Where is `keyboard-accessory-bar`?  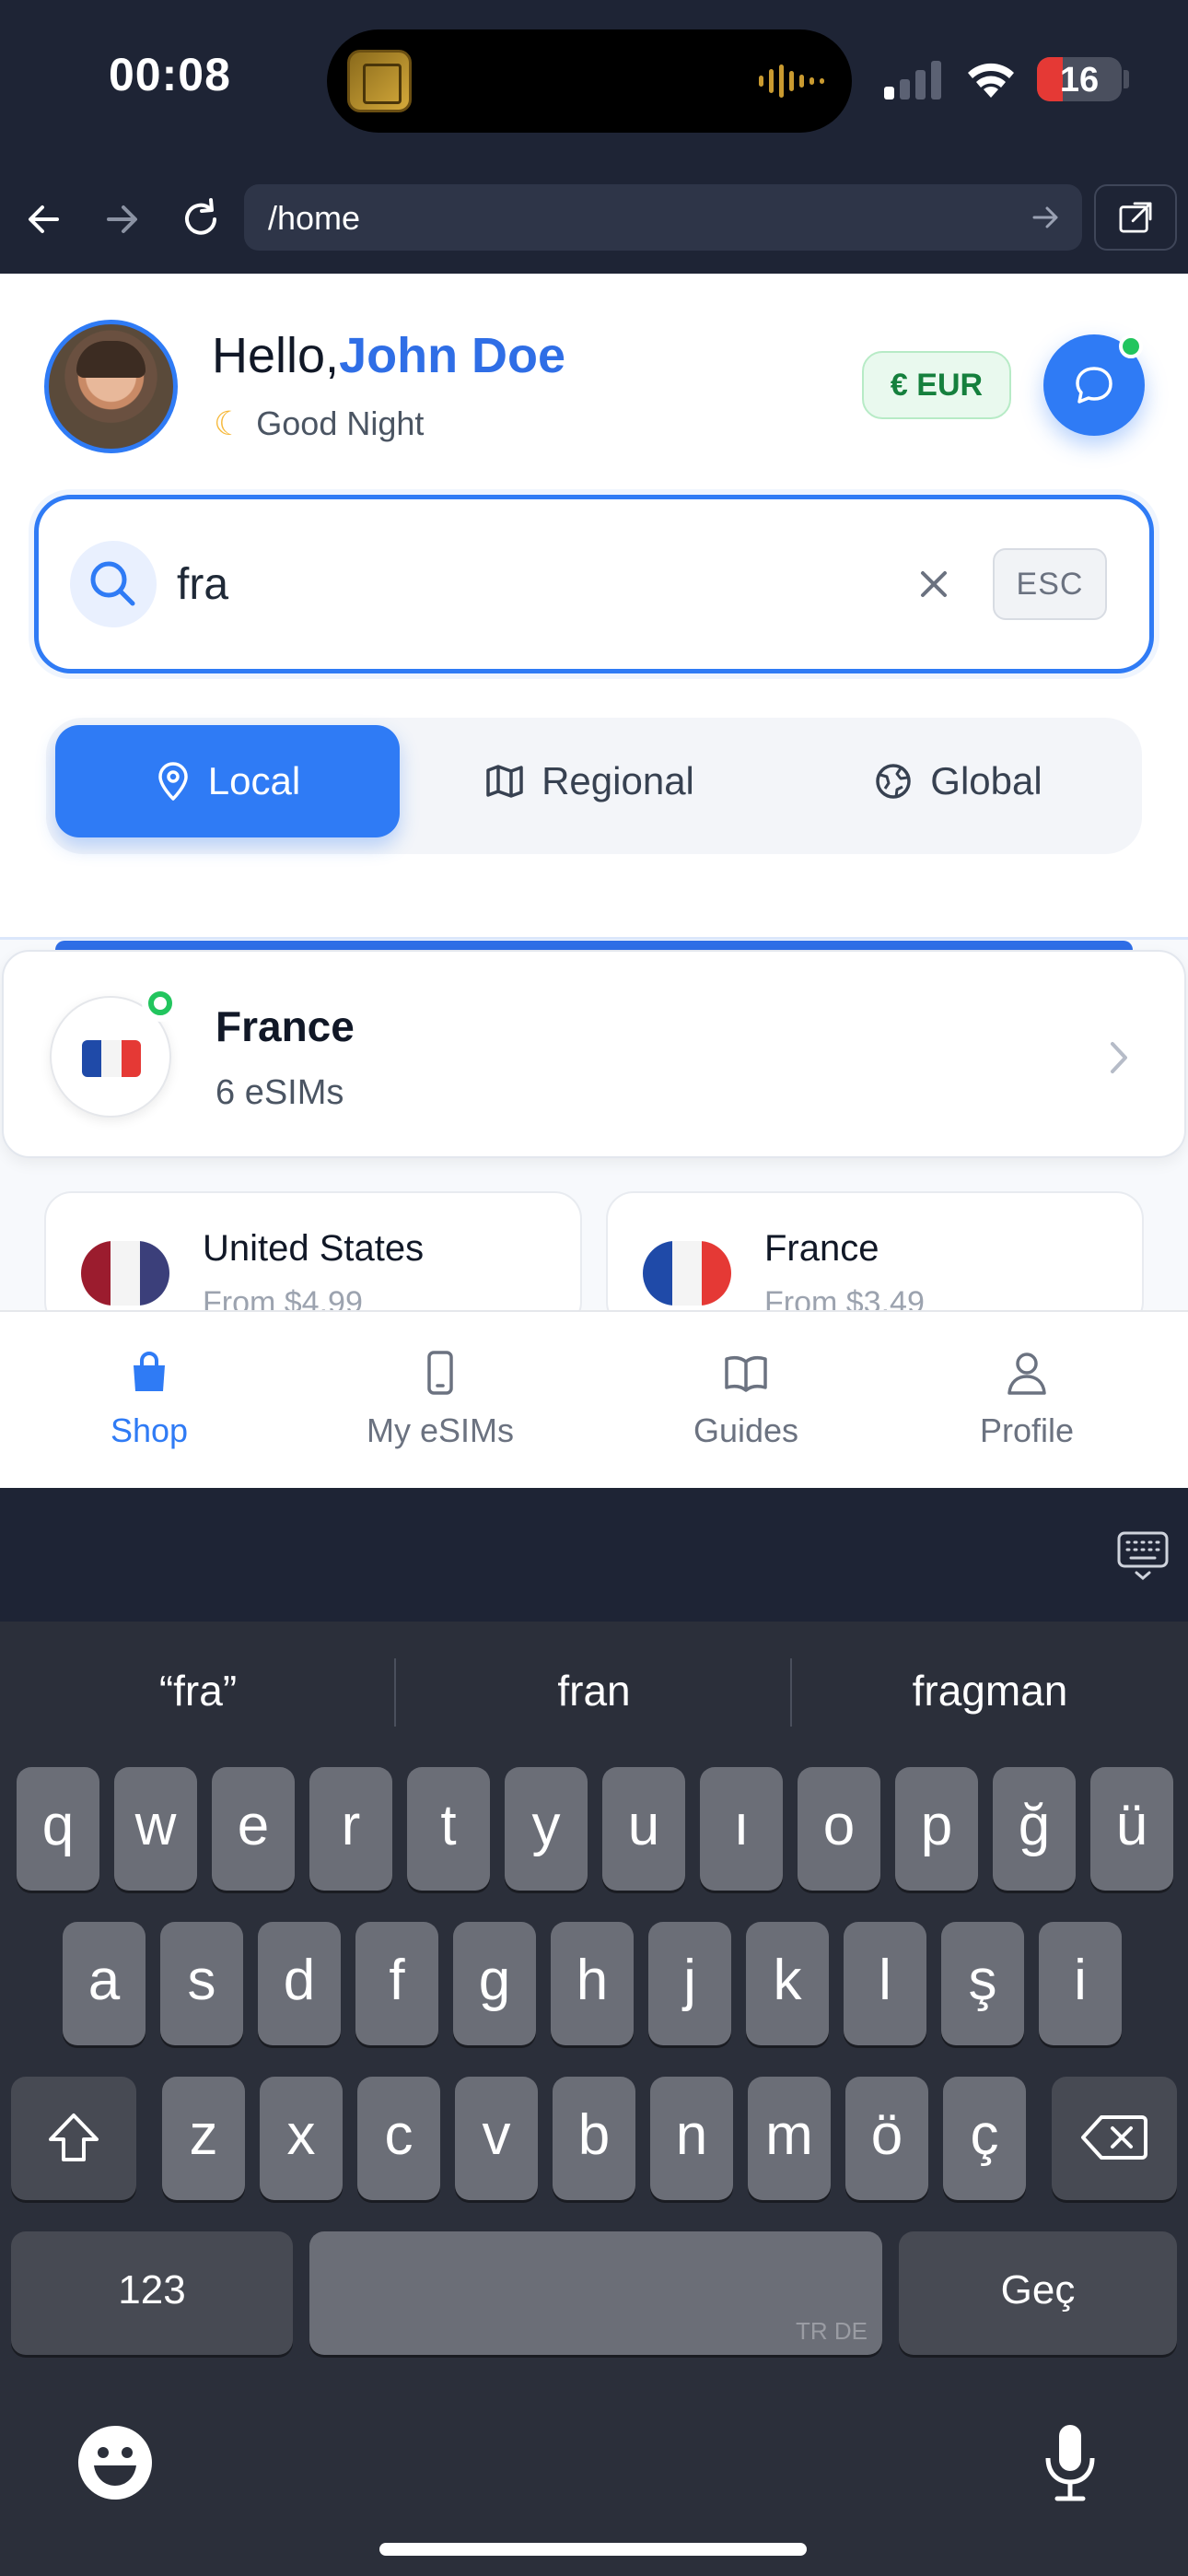 keyboard-accessory-bar is located at coordinates (594, 1555).